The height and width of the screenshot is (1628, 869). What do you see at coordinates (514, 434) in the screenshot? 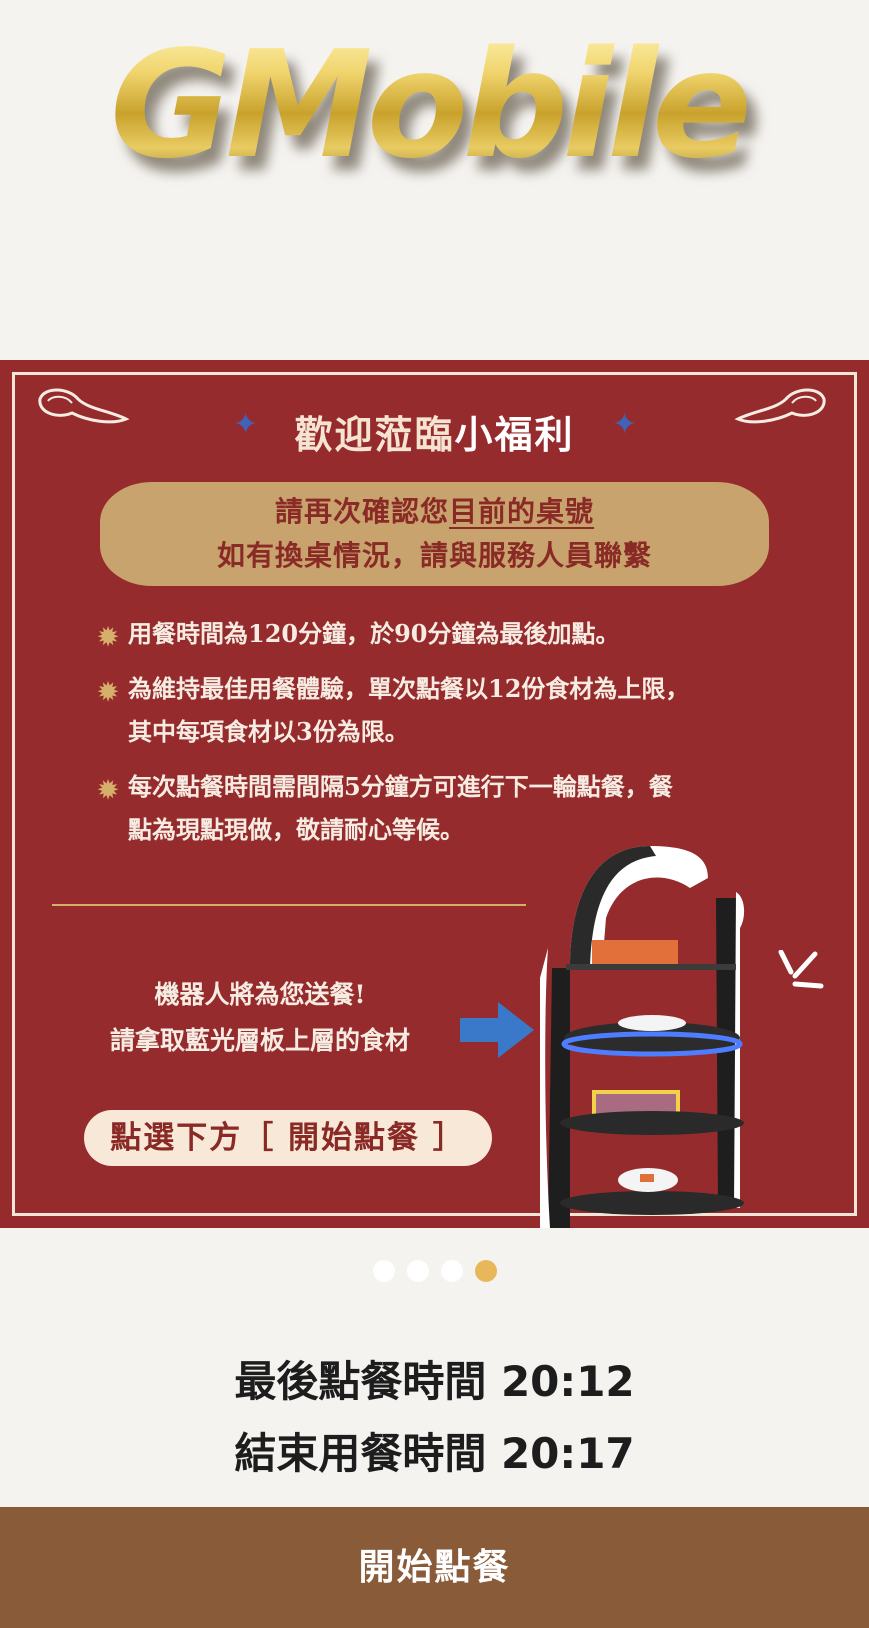
I see `banner-title-highlight: 小福利` at bounding box center [514, 434].